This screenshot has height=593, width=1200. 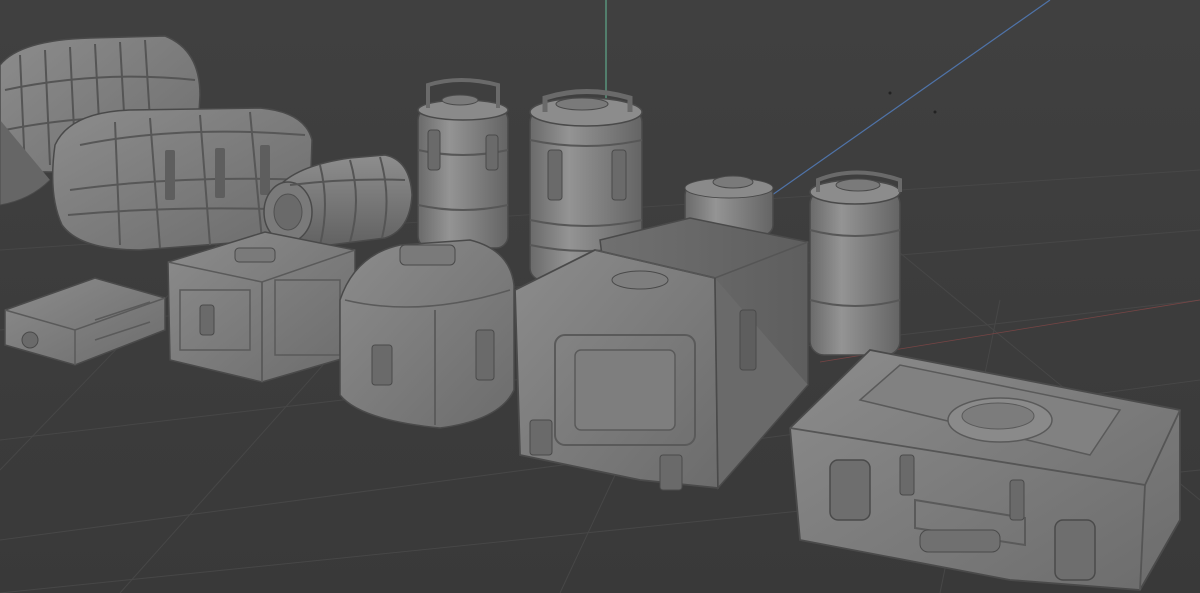 I want to click on medium-case-left-mesh, so click(x=261, y=307).